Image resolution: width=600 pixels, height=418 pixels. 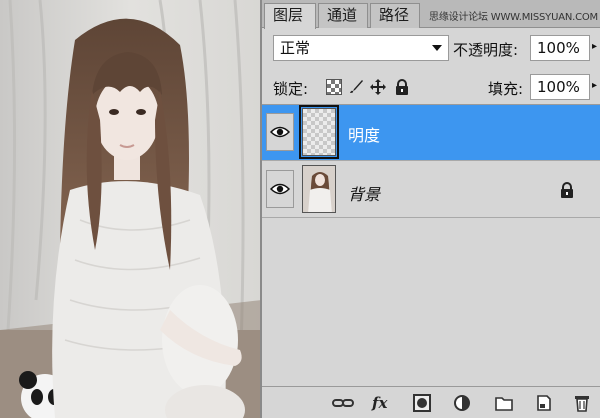 I want to click on chevron-down-icon, so click(x=437, y=48).